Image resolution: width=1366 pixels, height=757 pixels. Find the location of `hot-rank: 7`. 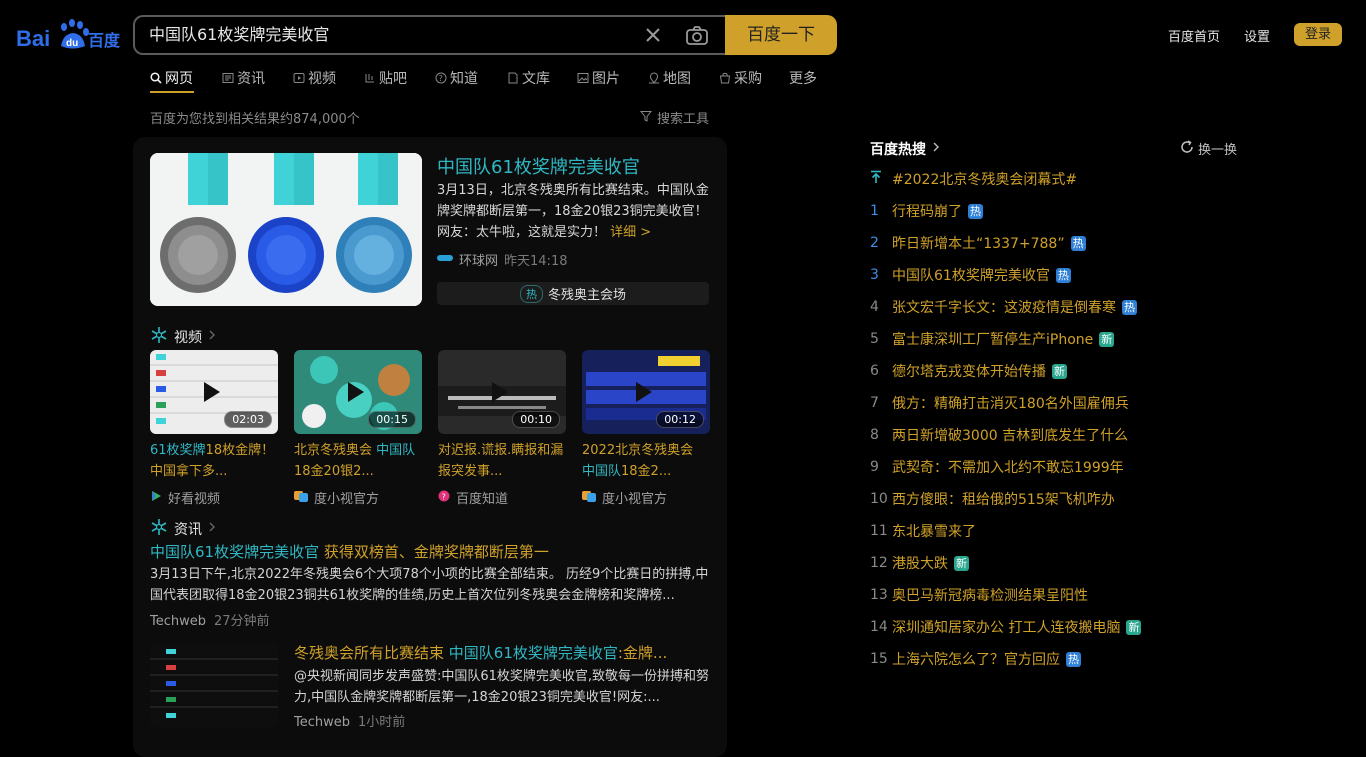

hot-rank: 7 is located at coordinates (874, 403).